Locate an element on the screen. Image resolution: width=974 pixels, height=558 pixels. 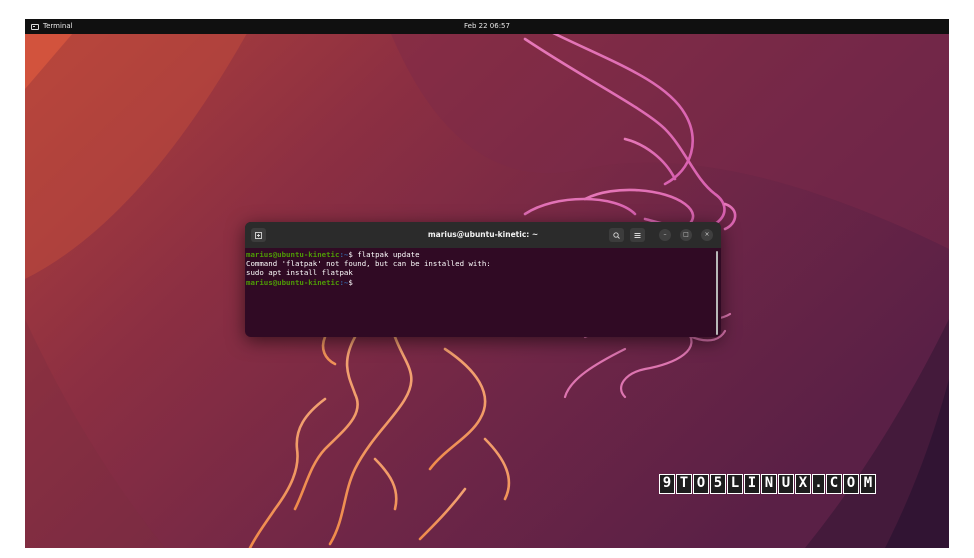
watermark-char: X is located at coordinates (803, 484).